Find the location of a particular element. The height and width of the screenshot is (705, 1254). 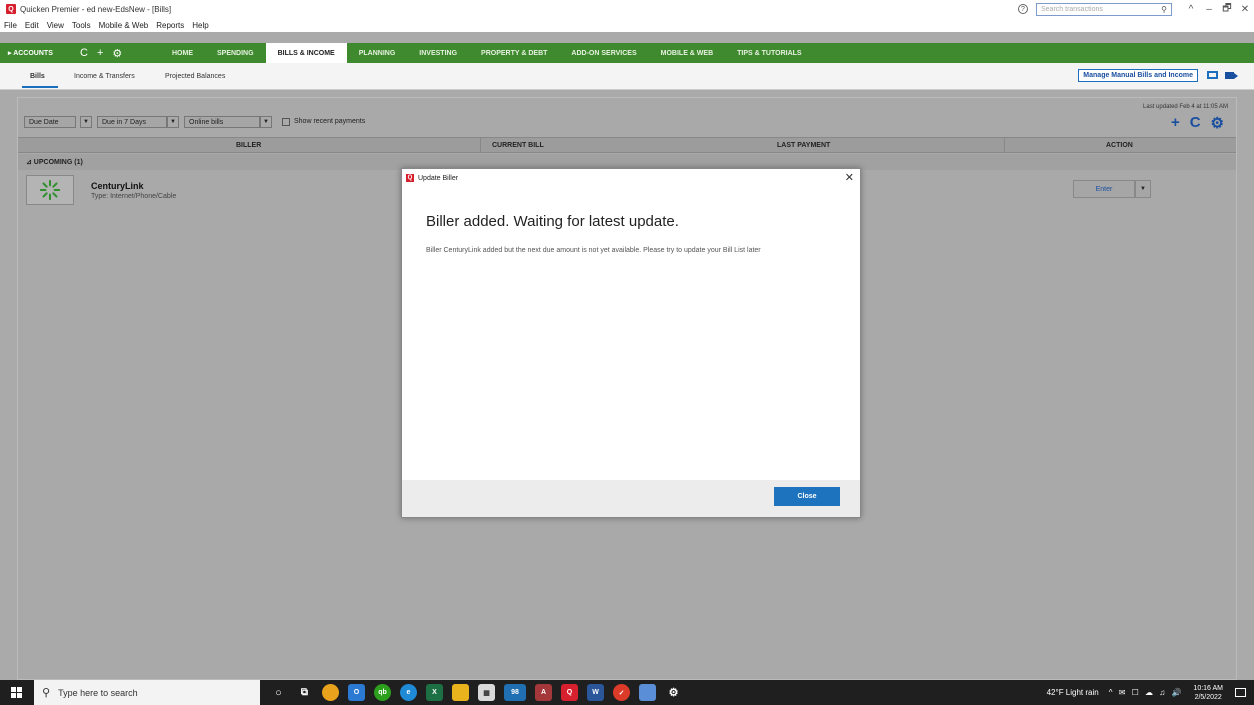

enter-bill-button: Enter is located at coordinates (1104, 189).